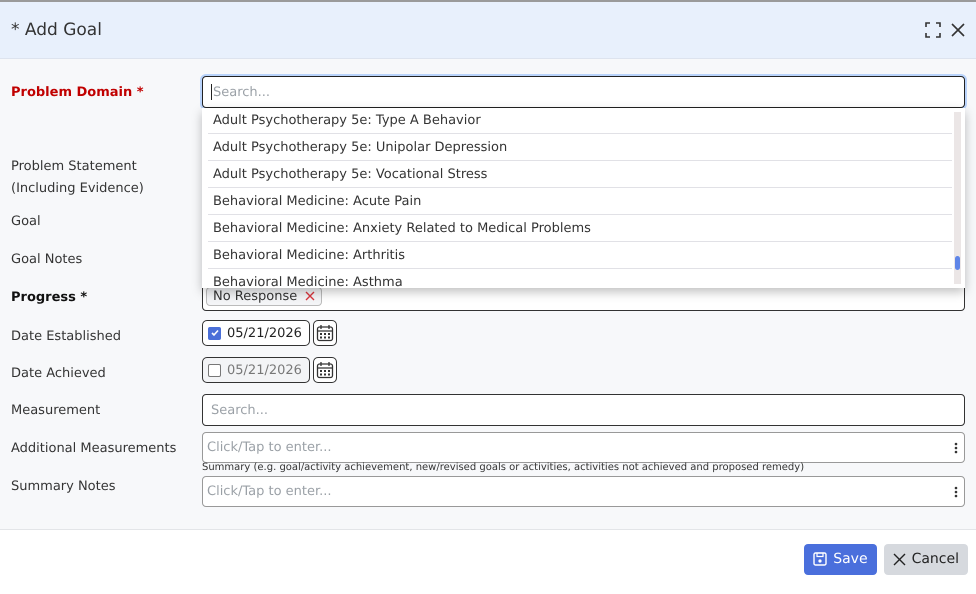 Image resolution: width=976 pixels, height=594 pixels. I want to click on field-label: Goal, so click(26, 222).